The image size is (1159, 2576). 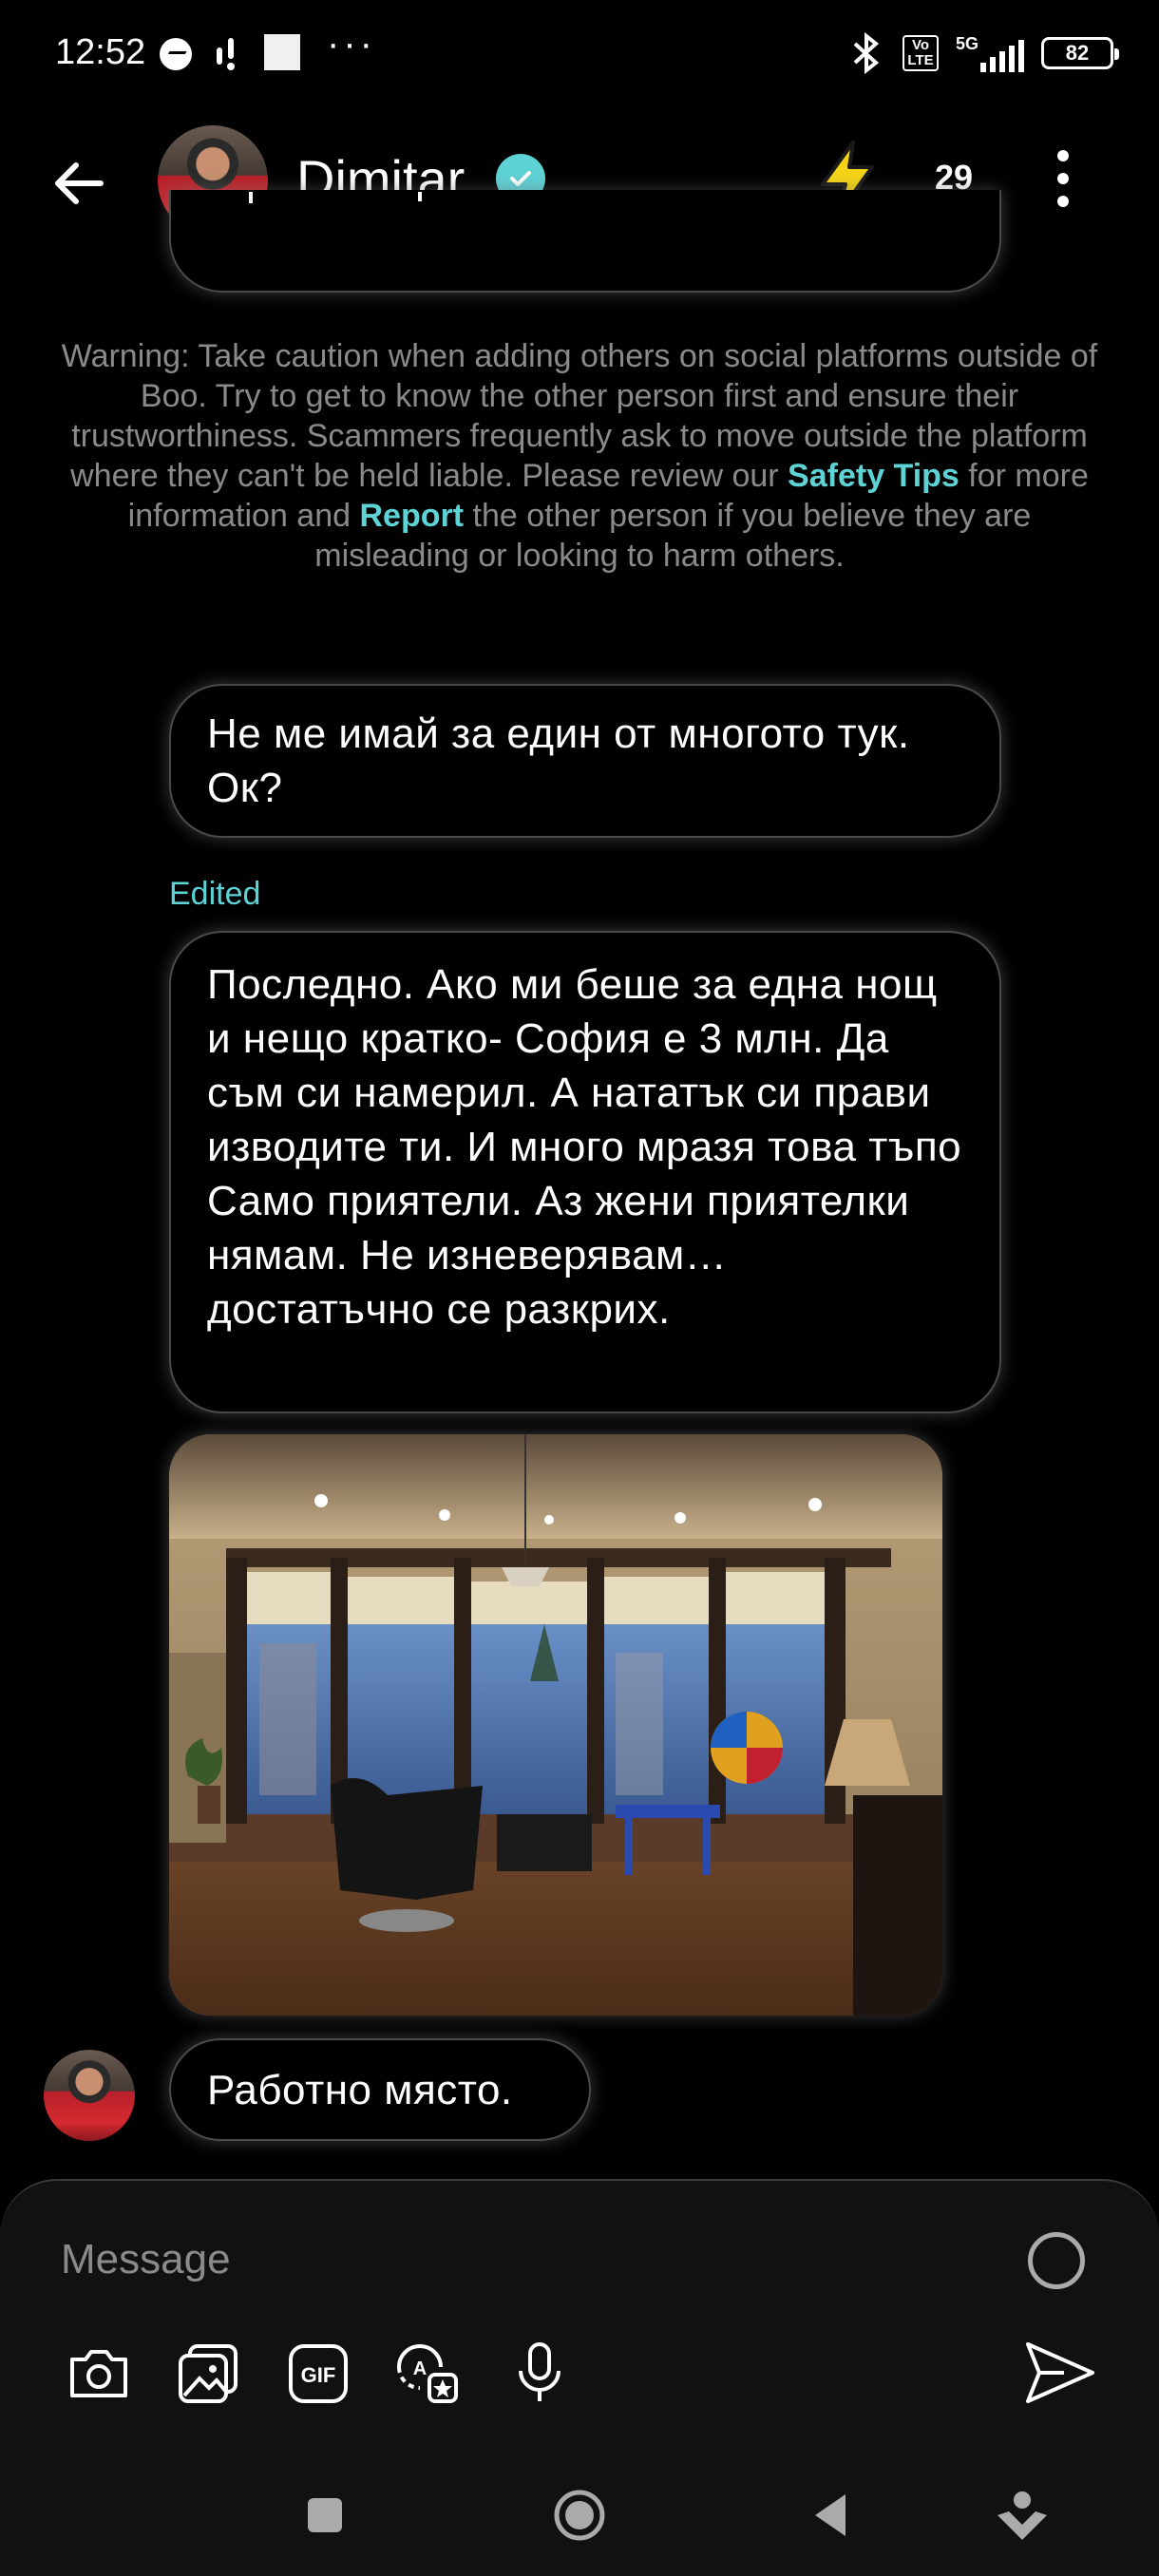 What do you see at coordinates (89, 2095) in the screenshot?
I see `contact-avatar-small` at bounding box center [89, 2095].